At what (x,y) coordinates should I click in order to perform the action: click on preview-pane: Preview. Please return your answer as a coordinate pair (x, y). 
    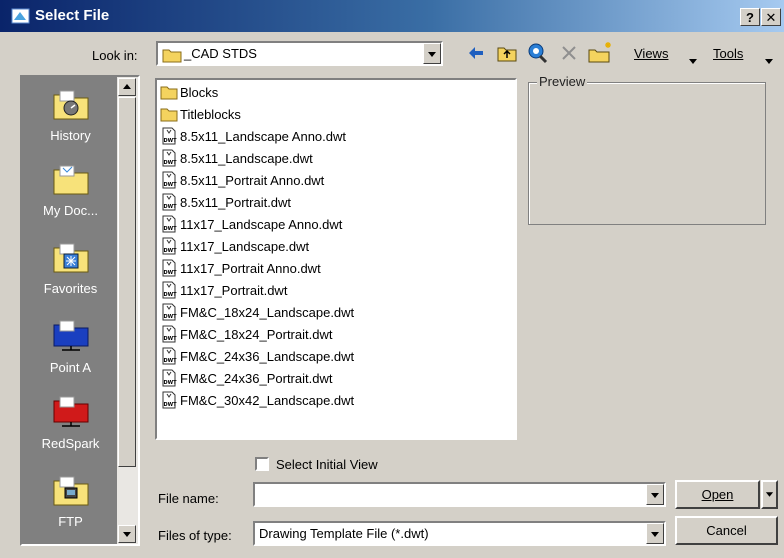
    Looking at the image, I should click on (647, 149).